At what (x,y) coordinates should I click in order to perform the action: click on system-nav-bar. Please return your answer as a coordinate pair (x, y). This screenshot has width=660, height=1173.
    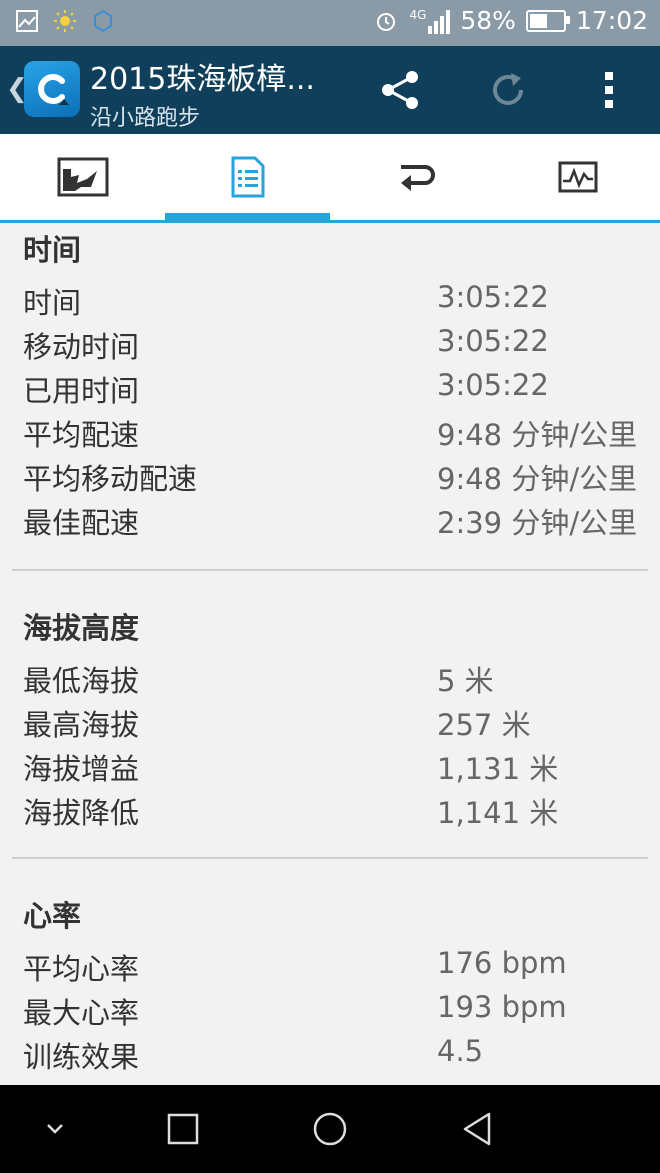
    Looking at the image, I should click on (330, 1129).